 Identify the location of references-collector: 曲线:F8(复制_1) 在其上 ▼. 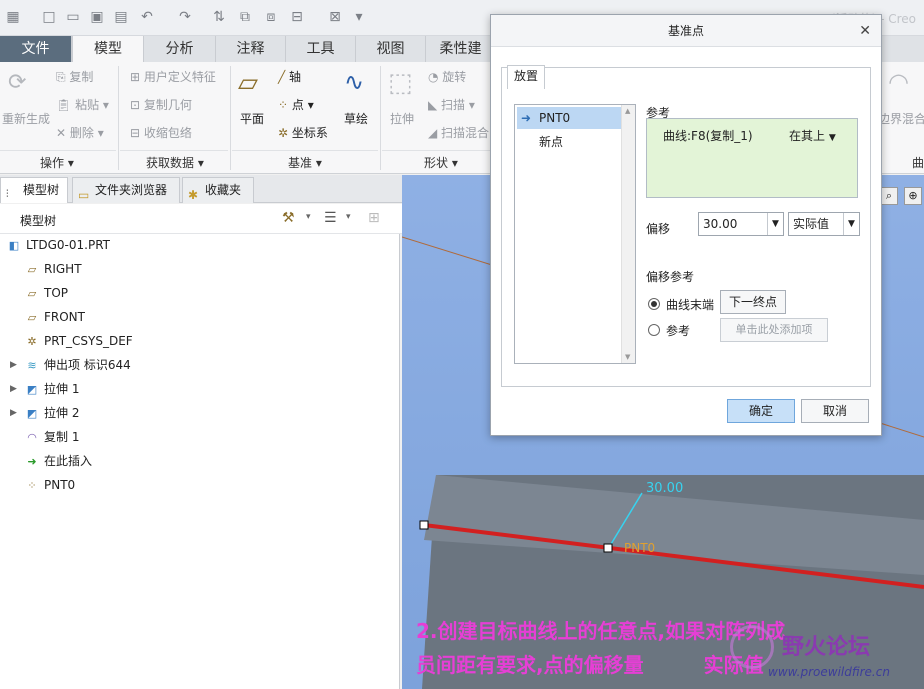
(752, 158).